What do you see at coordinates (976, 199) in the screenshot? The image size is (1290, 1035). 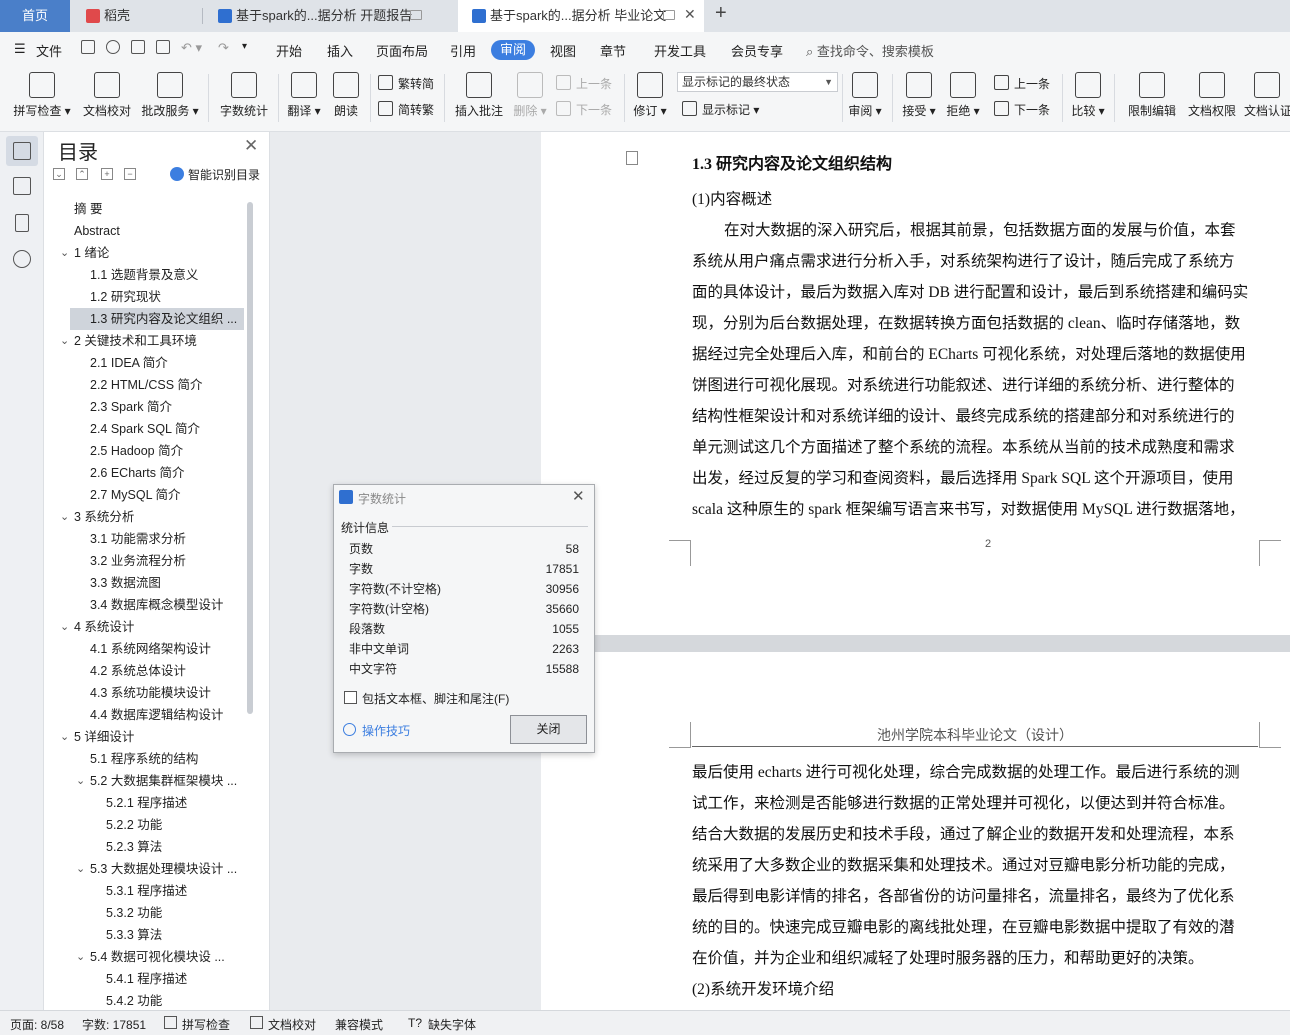 I see `subheading: (1)内容概述` at bounding box center [976, 199].